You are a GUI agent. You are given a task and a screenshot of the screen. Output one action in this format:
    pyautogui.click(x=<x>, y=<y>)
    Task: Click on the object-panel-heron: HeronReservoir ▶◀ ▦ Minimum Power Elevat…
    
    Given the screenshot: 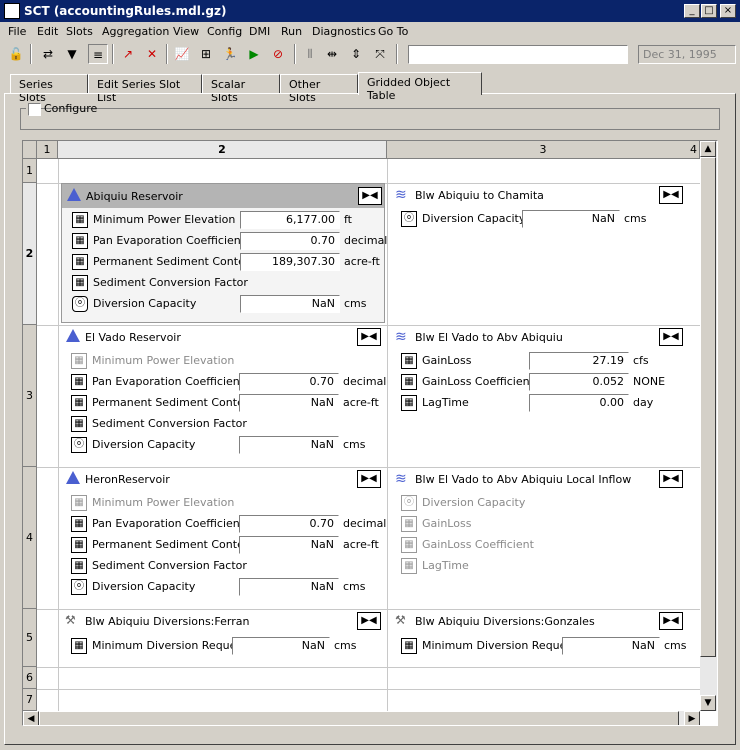 What is the action you would take?
    pyautogui.click(x=223, y=537)
    